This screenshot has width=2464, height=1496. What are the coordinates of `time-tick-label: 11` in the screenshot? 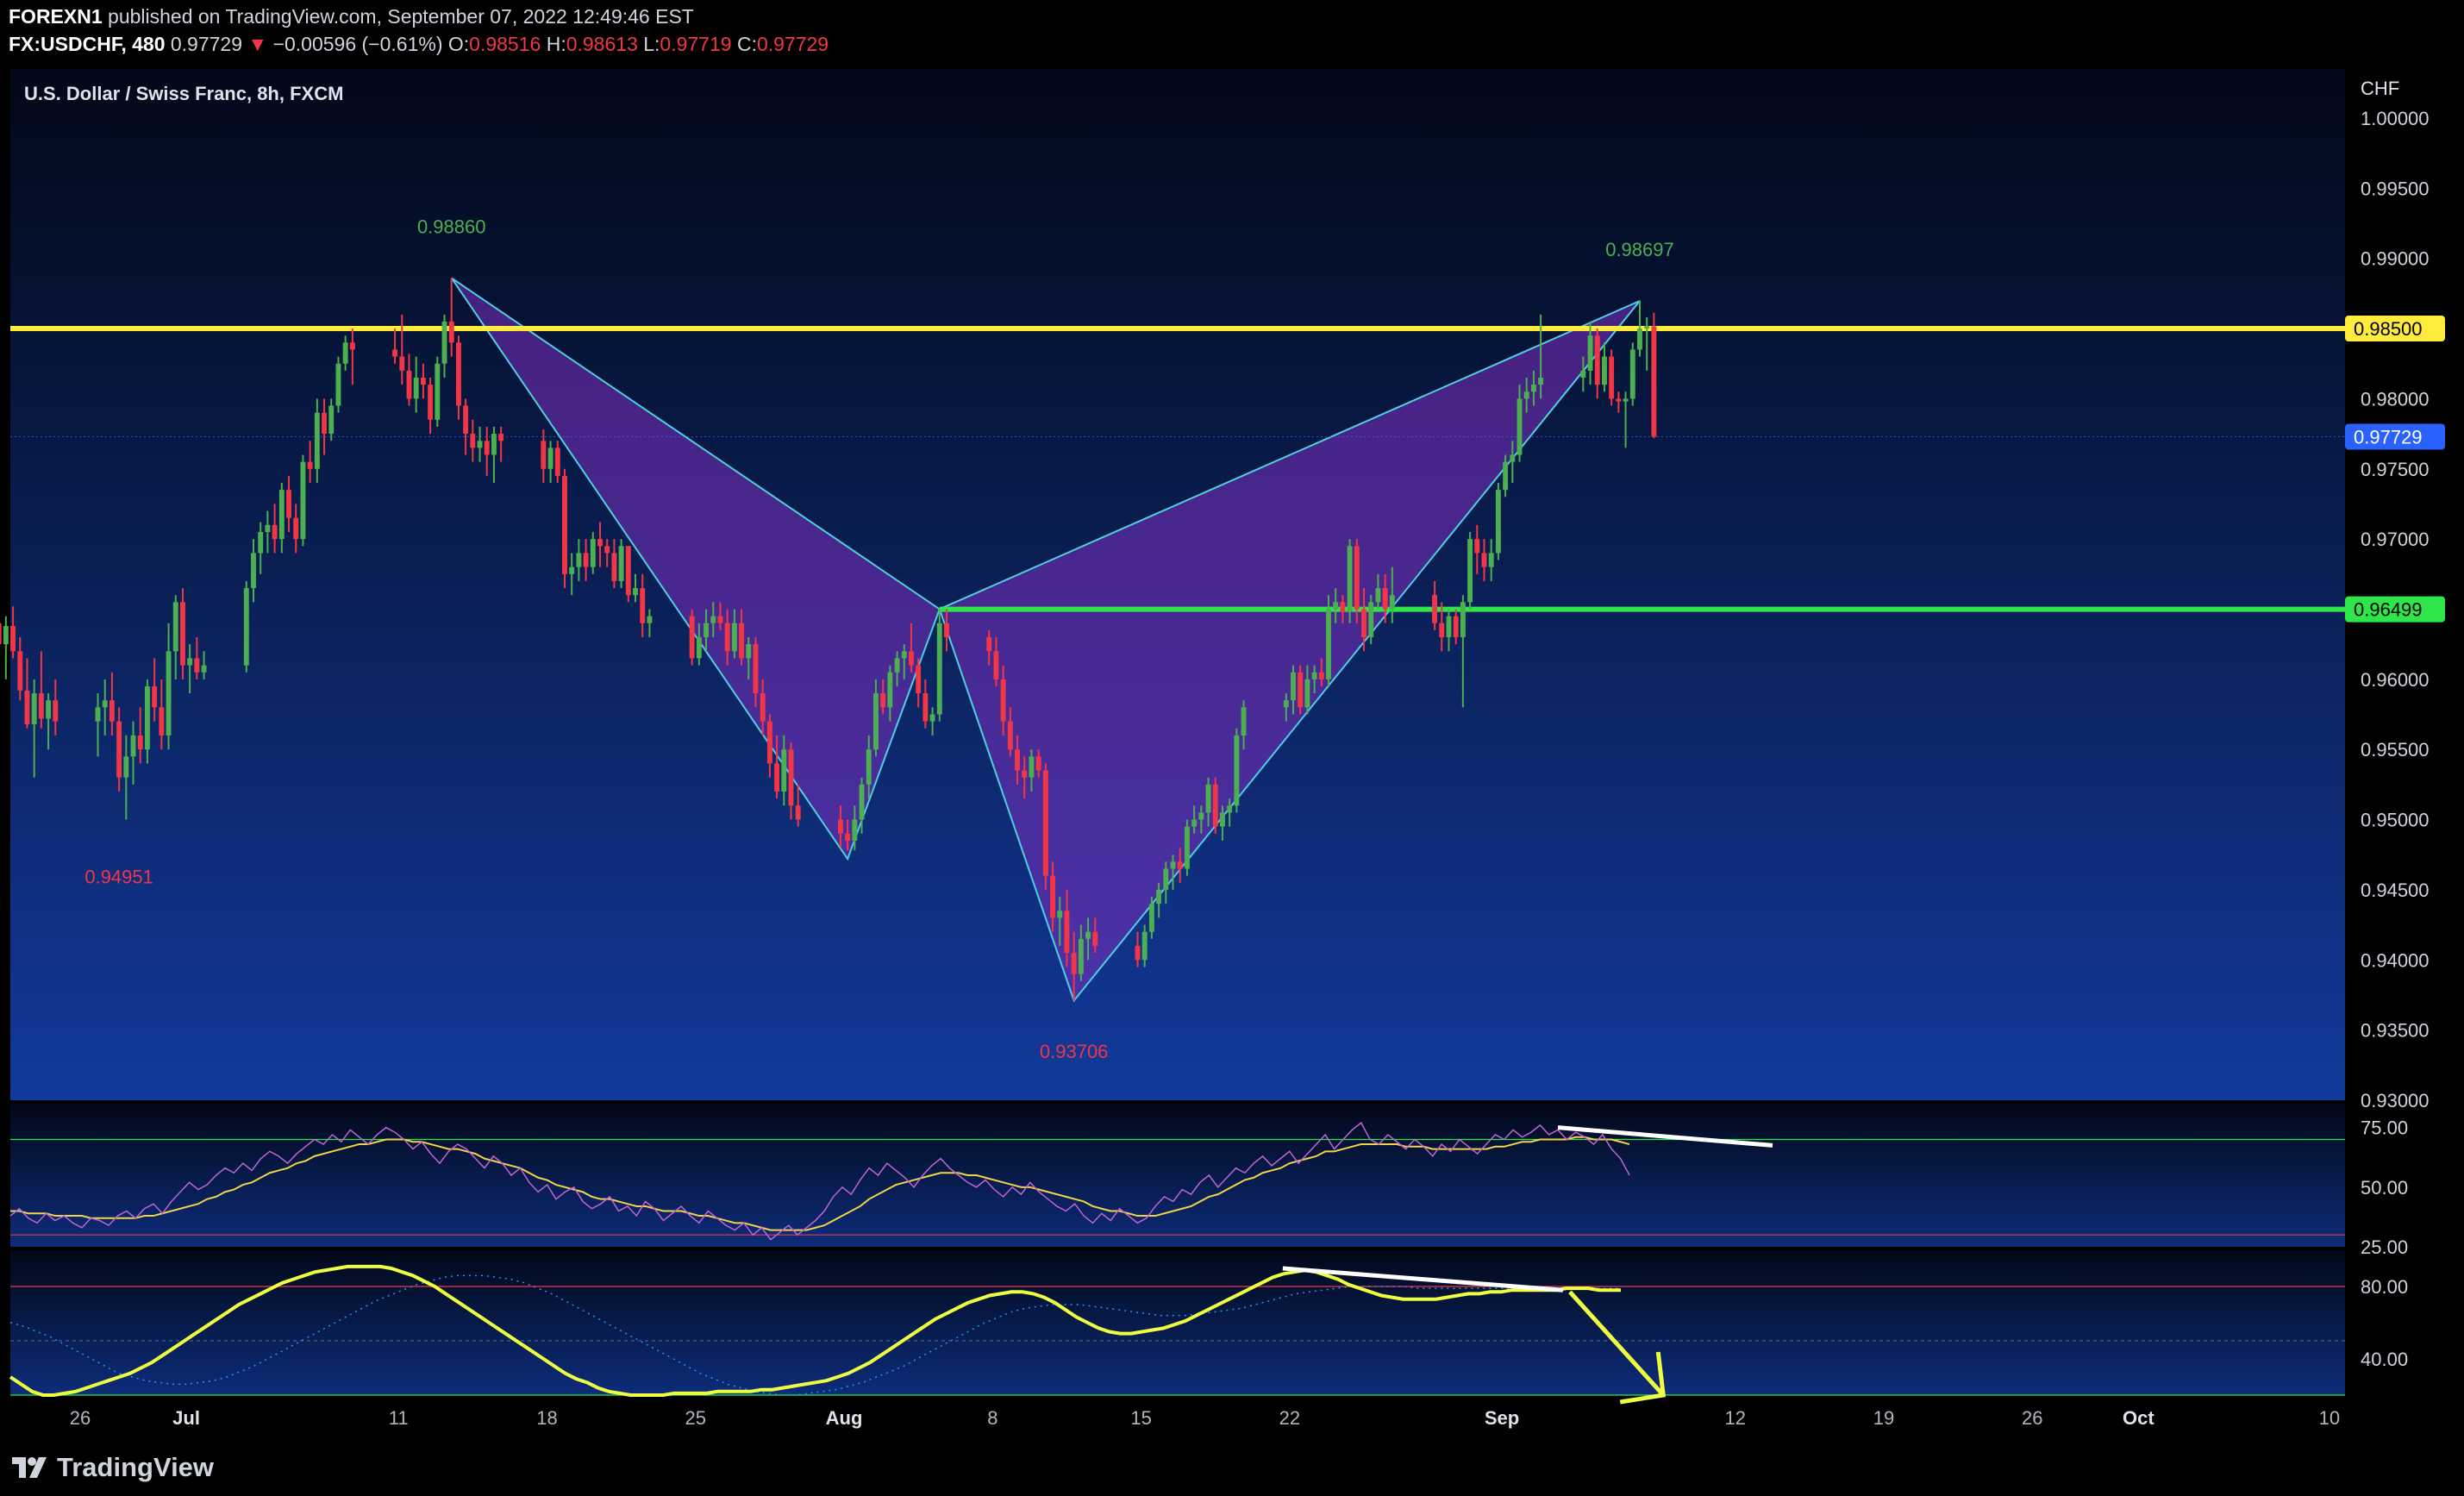 It's located at (399, 1418).